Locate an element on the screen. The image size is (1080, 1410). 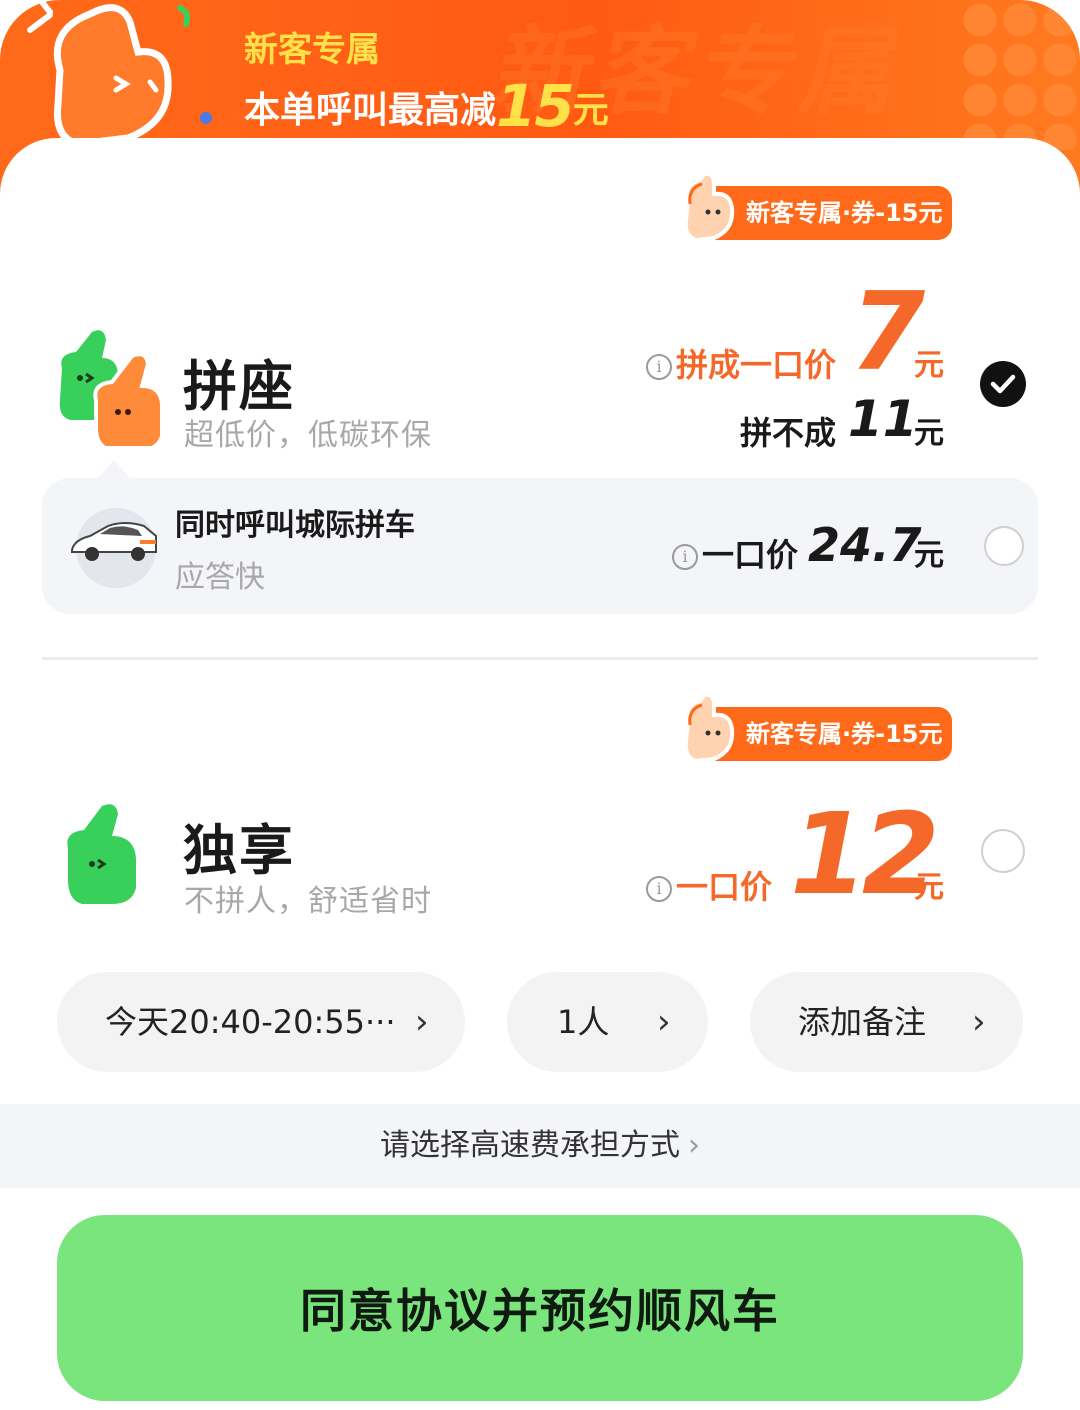
passenger-count-selector: 1人 › is located at coordinates (607, 1022).